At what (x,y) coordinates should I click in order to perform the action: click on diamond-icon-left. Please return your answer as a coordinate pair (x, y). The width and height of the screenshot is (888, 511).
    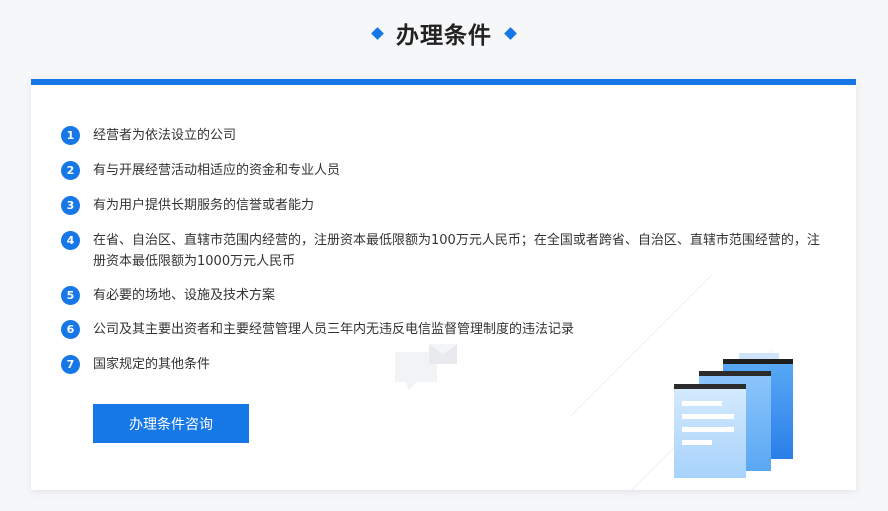
    Looking at the image, I should click on (377, 33).